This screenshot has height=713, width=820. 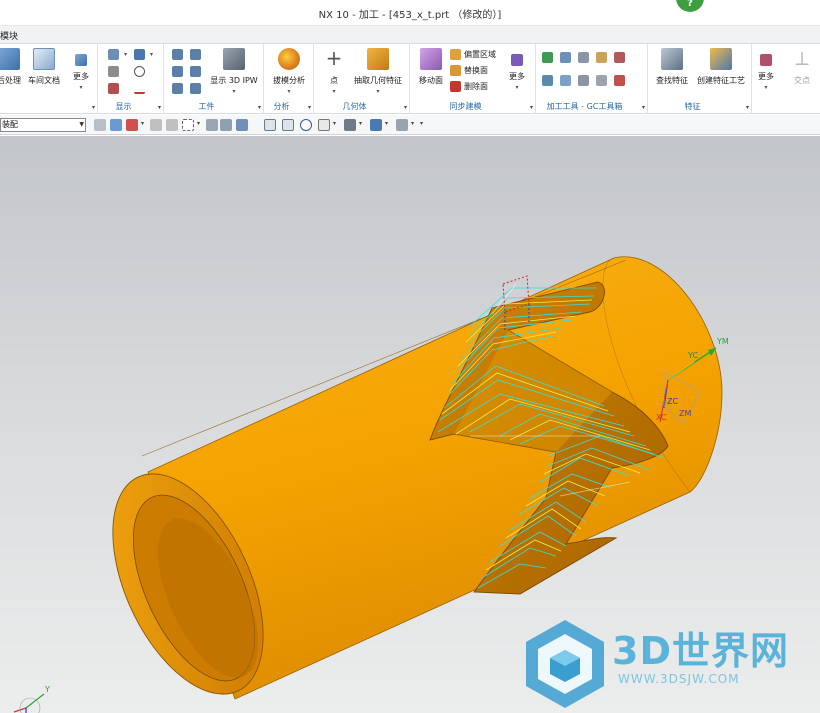 I want to click on orient-view-icon, so click(x=324, y=125).